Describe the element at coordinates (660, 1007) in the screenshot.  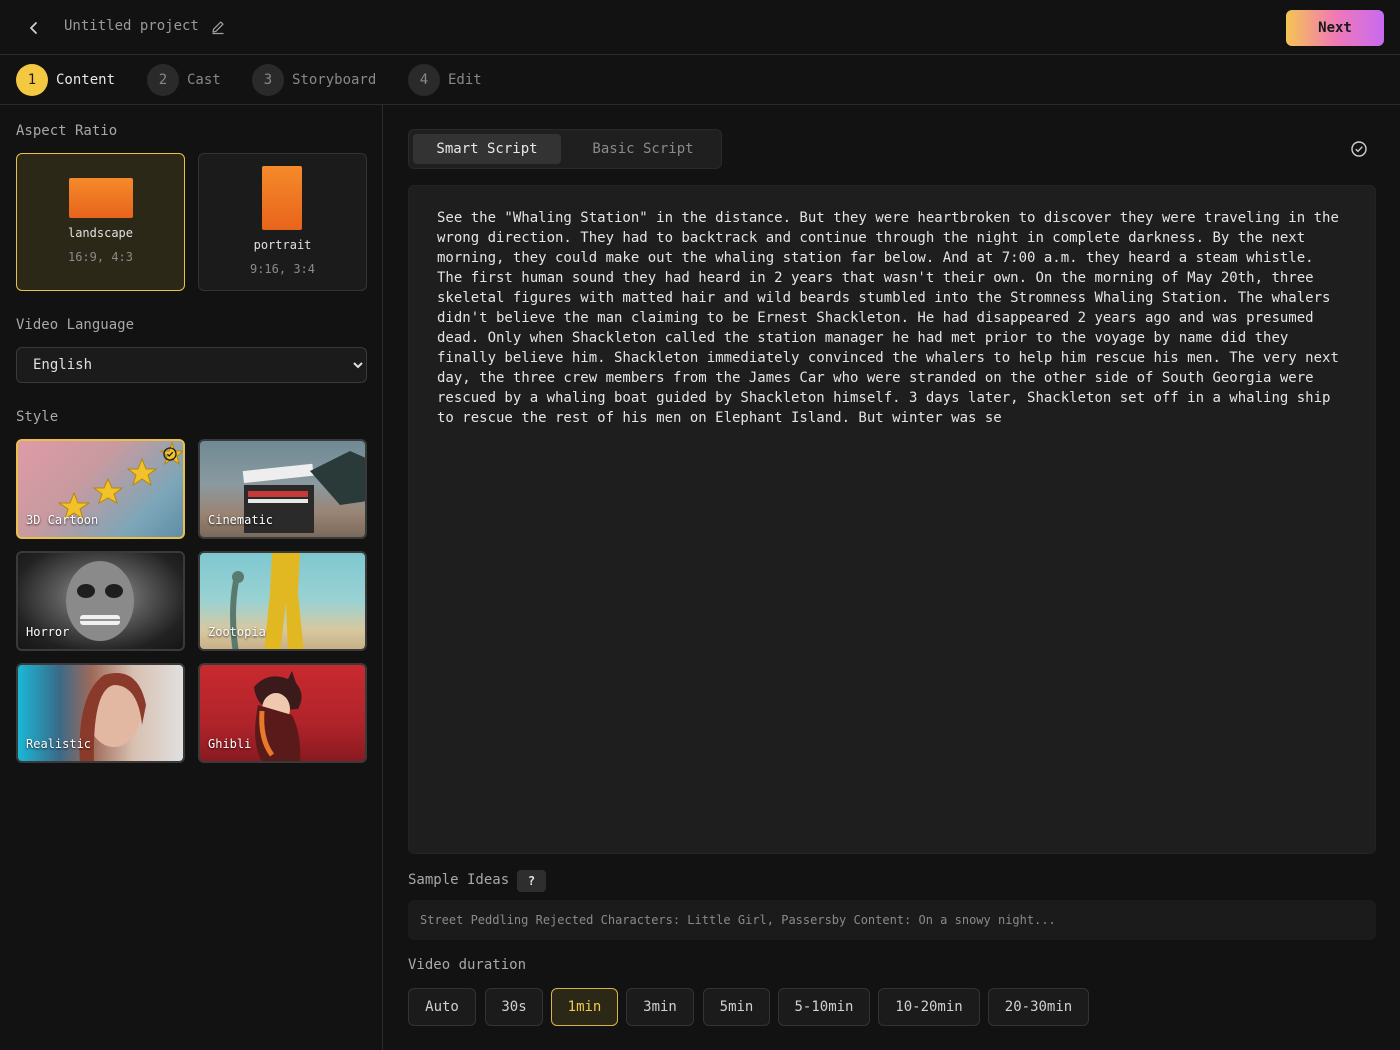
I see `duration-3min-button: 3min` at that location.